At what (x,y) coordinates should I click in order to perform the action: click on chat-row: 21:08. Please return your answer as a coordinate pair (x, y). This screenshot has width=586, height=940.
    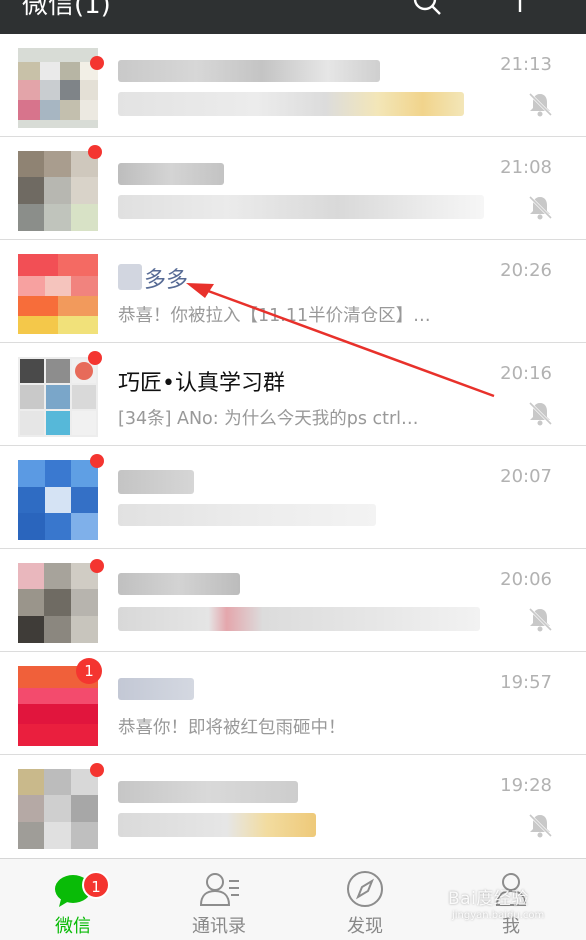
    Looking at the image, I should click on (293, 188).